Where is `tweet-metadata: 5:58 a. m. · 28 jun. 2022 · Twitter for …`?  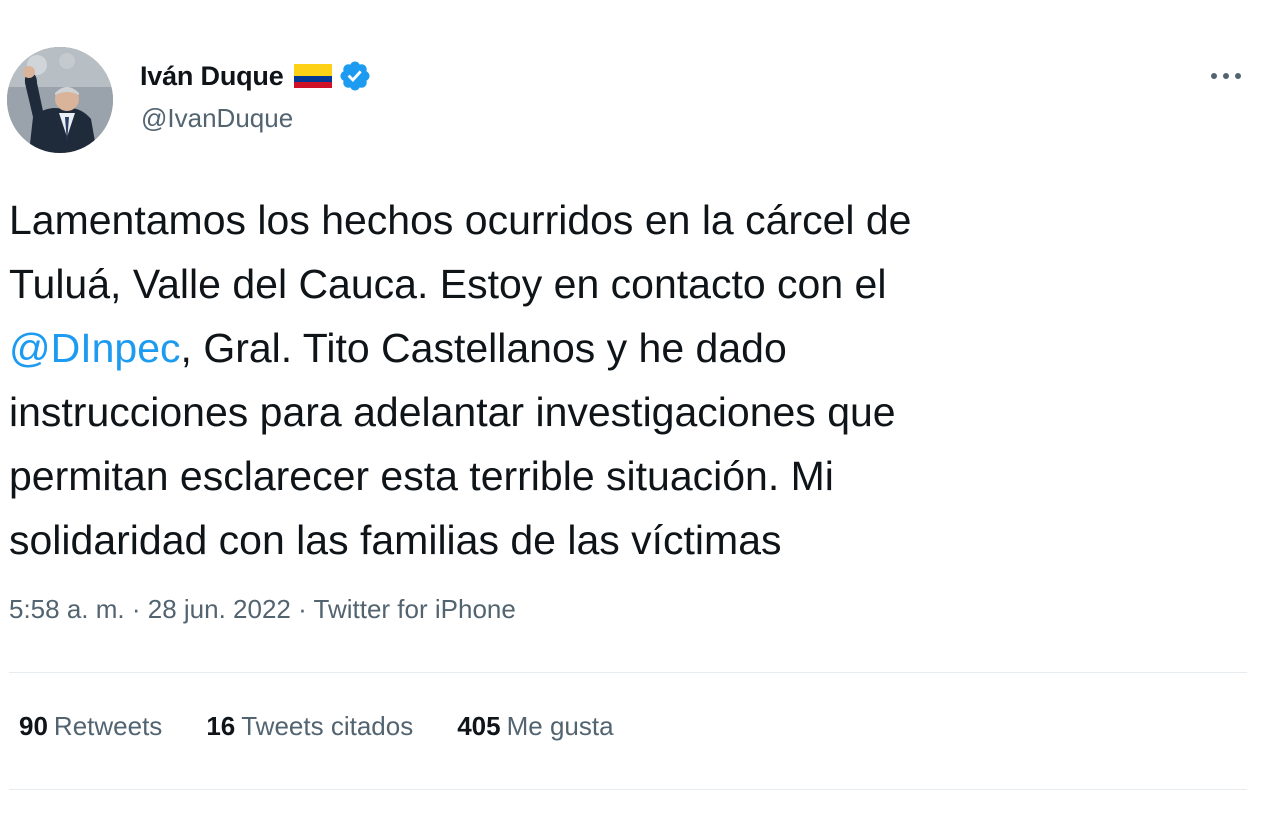 tweet-metadata: 5:58 a. m. · 28 jun. 2022 · Twitter for … is located at coordinates (262, 609).